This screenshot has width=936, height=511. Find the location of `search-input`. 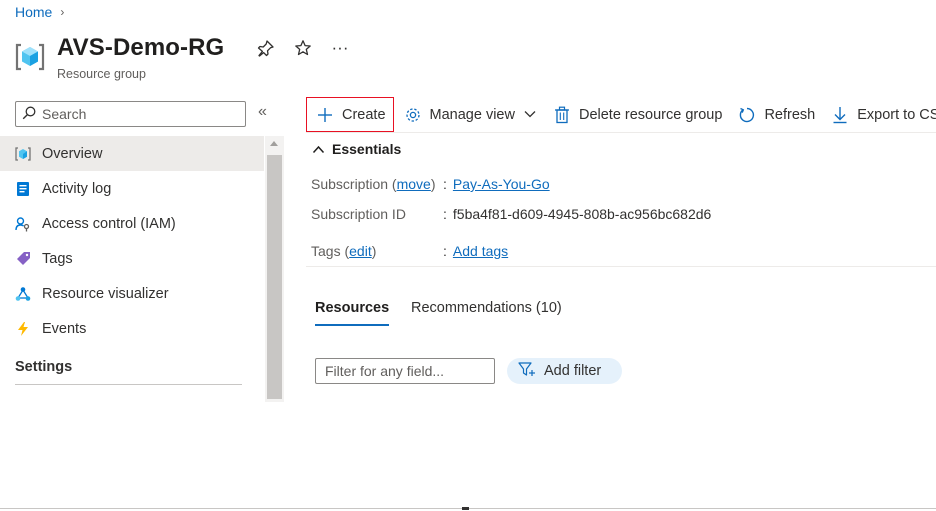

search-input is located at coordinates (137, 114).